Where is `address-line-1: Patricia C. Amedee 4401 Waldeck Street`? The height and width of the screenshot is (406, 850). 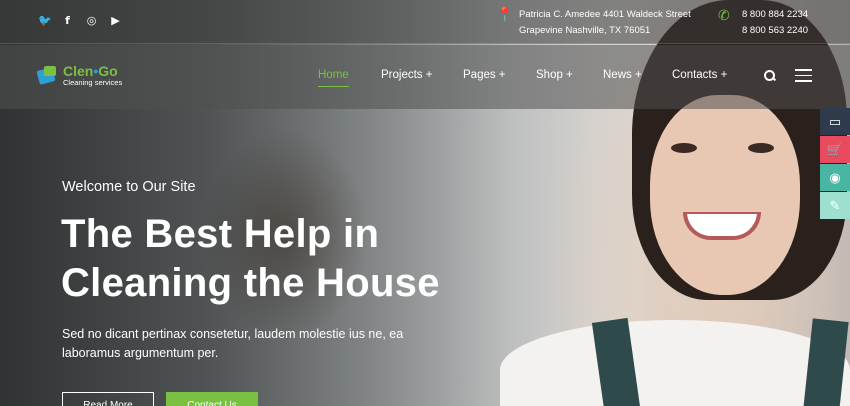 address-line-1: Patricia C. Amedee 4401 Waldeck Street is located at coordinates (605, 14).